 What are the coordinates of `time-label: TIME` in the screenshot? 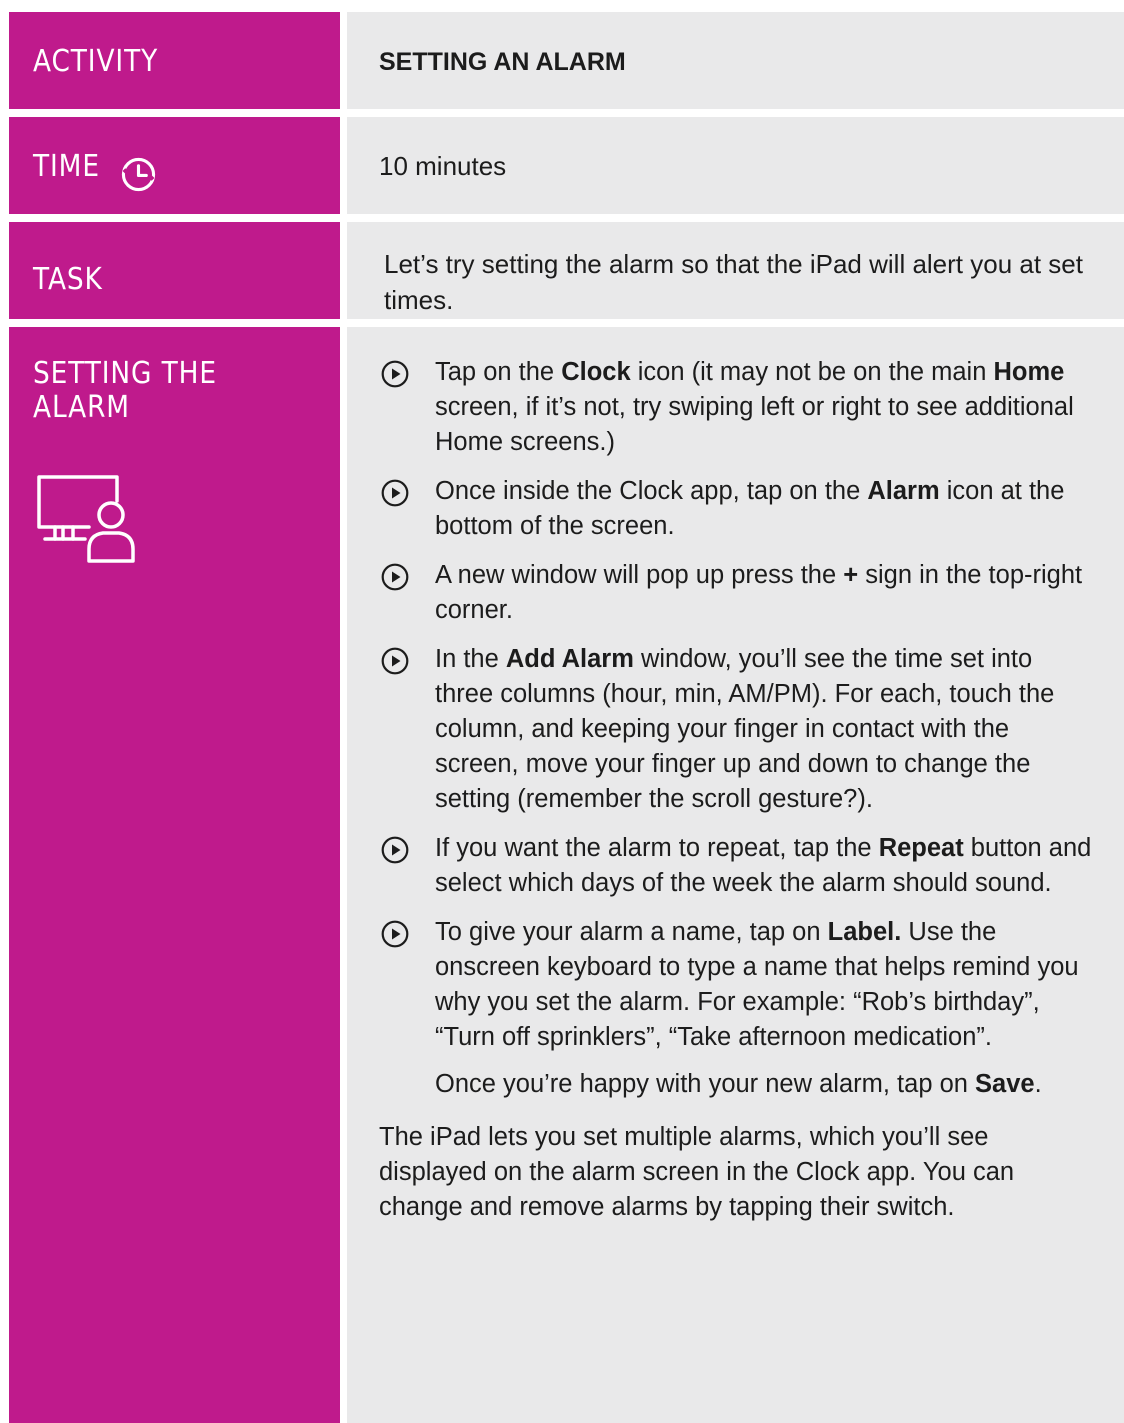 It's located at (66, 166).